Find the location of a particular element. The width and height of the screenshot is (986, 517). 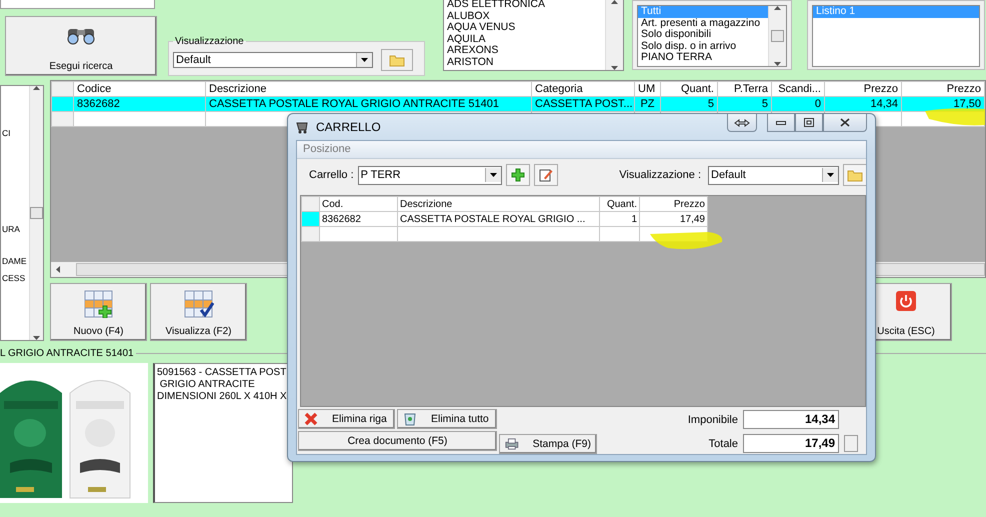

view-label: Visualizzazione : is located at coordinates (660, 175).